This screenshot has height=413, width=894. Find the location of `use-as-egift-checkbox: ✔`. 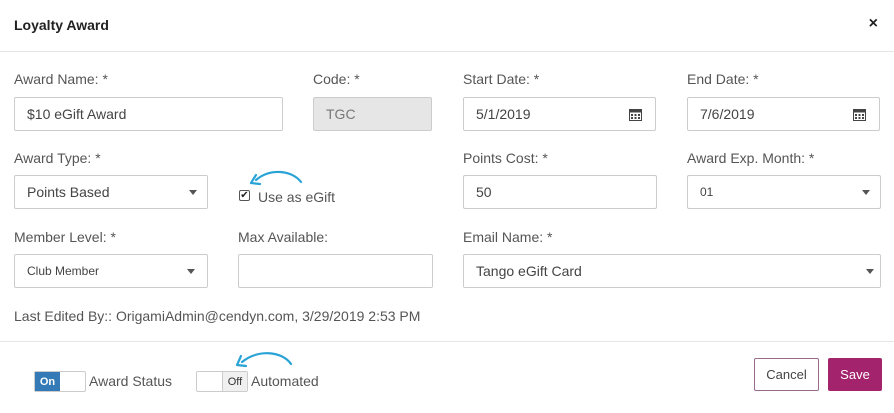

use-as-egift-checkbox: ✔ is located at coordinates (244, 195).